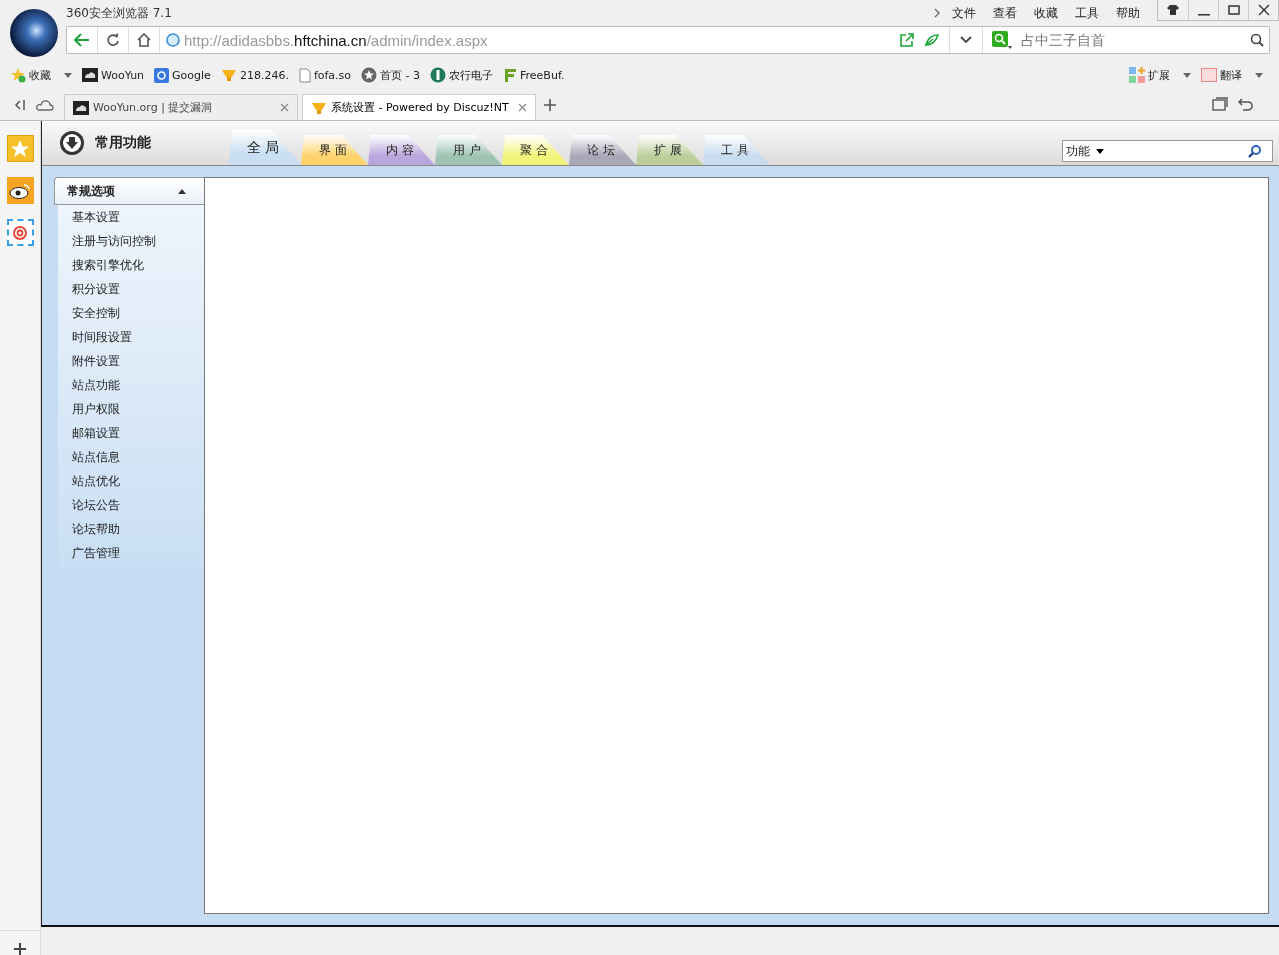  What do you see at coordinates (131, 505) in the screenshot?
I see `menu-link: 论坛公告` at bounding box center [131, 505].